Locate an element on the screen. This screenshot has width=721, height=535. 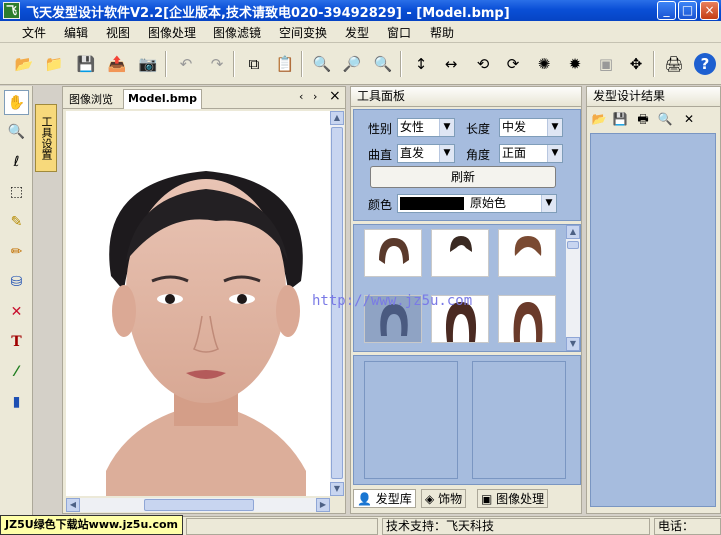
contrast-icon: ✹ is located at coordinates (575, 64).